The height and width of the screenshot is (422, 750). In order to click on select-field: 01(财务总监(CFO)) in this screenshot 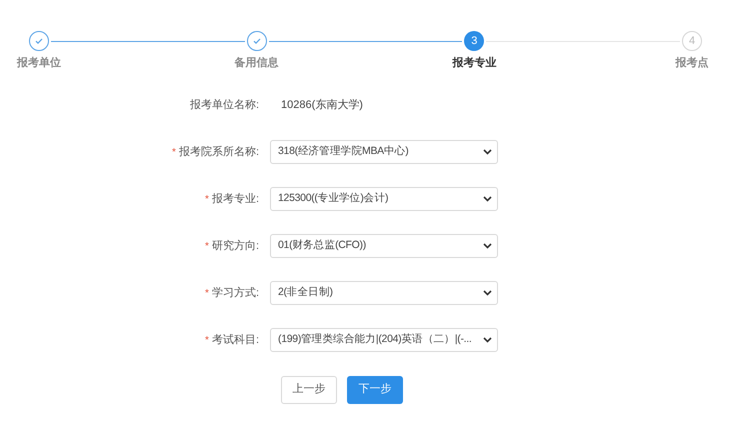, I will do `click(384, 246)`.